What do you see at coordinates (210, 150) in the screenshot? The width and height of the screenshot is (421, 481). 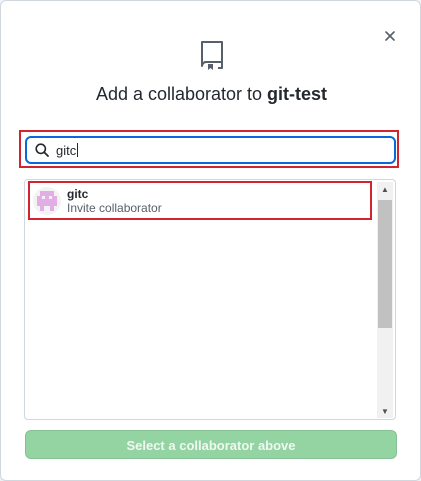 I see `search-input-field: gitc` at bounding box center [210, 150].